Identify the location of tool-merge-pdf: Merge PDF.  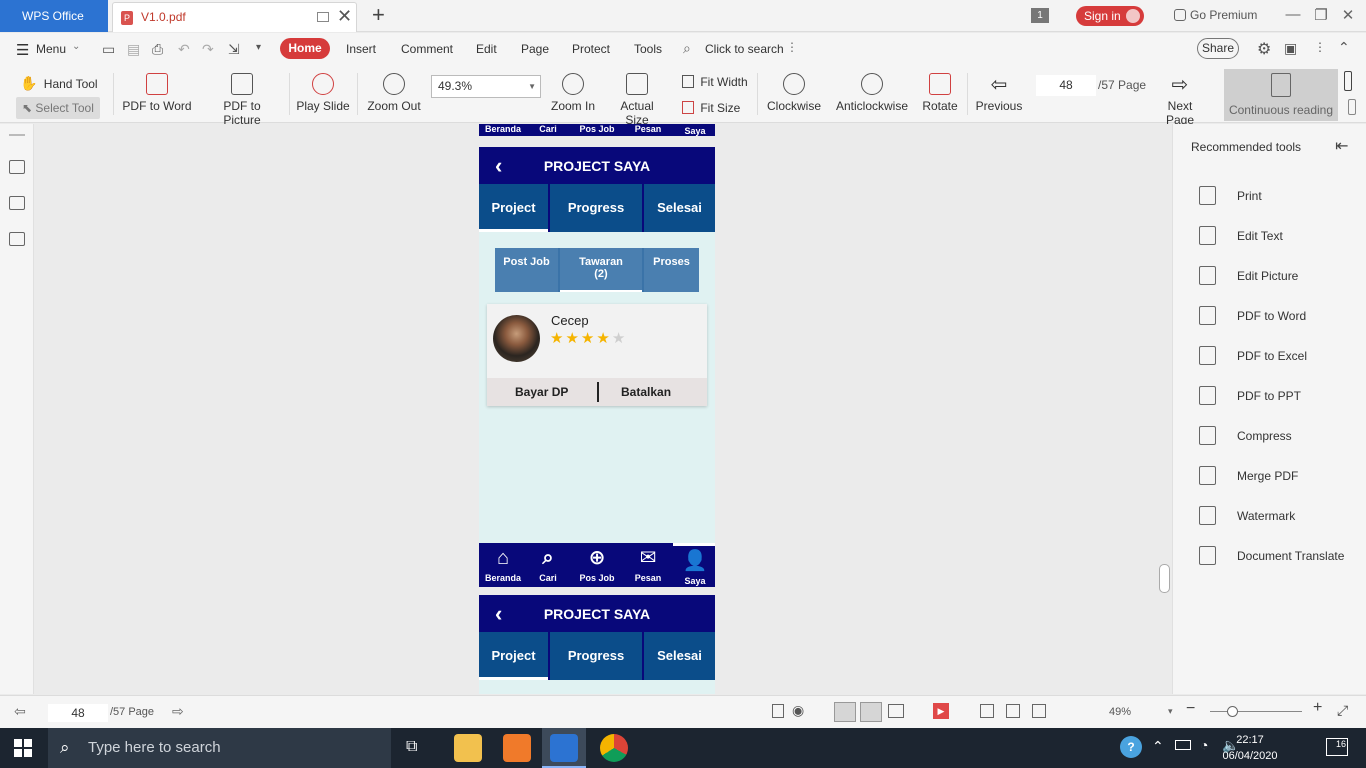
(1282, 476).